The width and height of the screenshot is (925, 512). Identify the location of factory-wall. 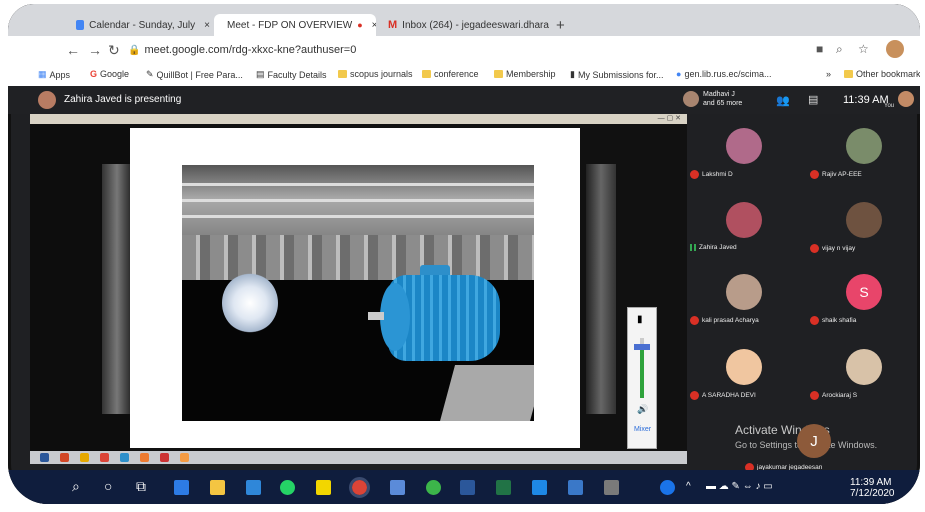
(358, 257).